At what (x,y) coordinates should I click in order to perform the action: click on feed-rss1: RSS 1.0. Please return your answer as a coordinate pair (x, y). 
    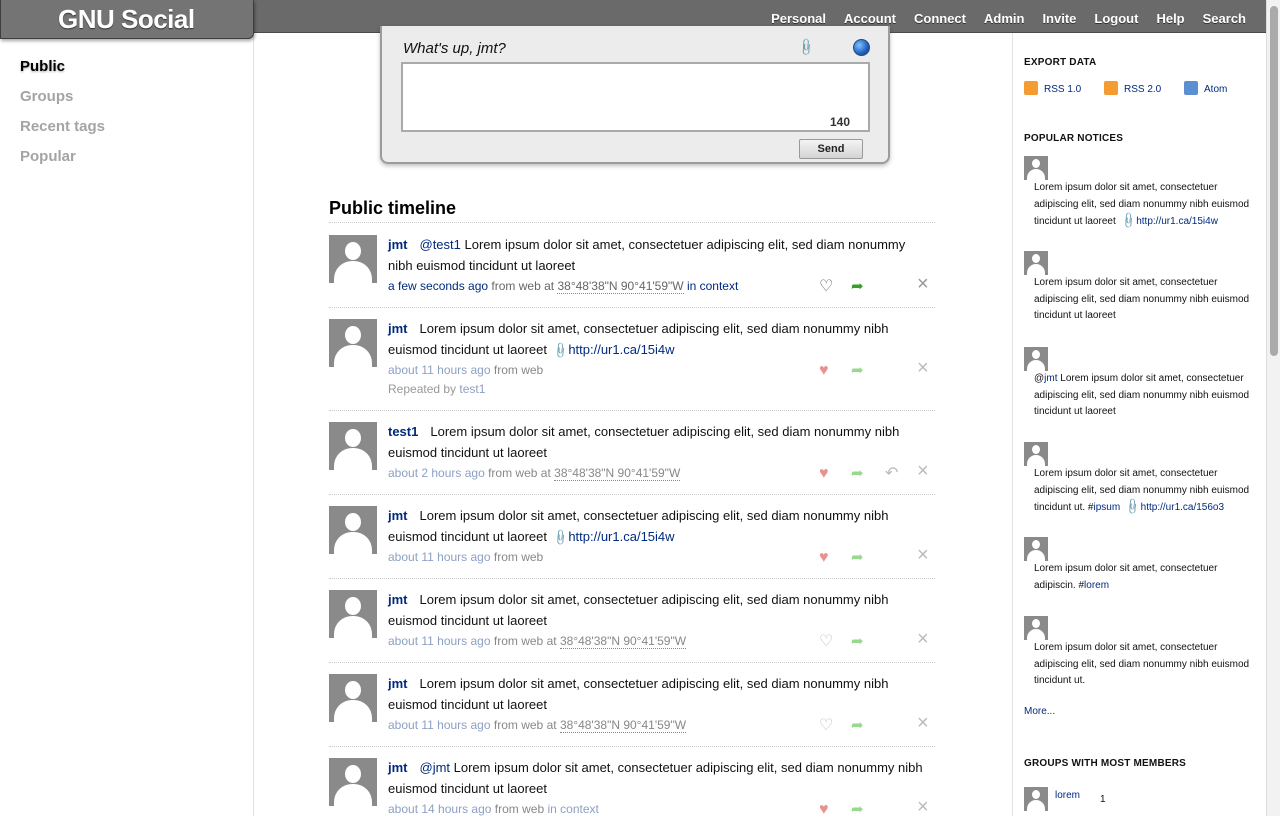
    Looking at the image, I should click on (1052, 88).